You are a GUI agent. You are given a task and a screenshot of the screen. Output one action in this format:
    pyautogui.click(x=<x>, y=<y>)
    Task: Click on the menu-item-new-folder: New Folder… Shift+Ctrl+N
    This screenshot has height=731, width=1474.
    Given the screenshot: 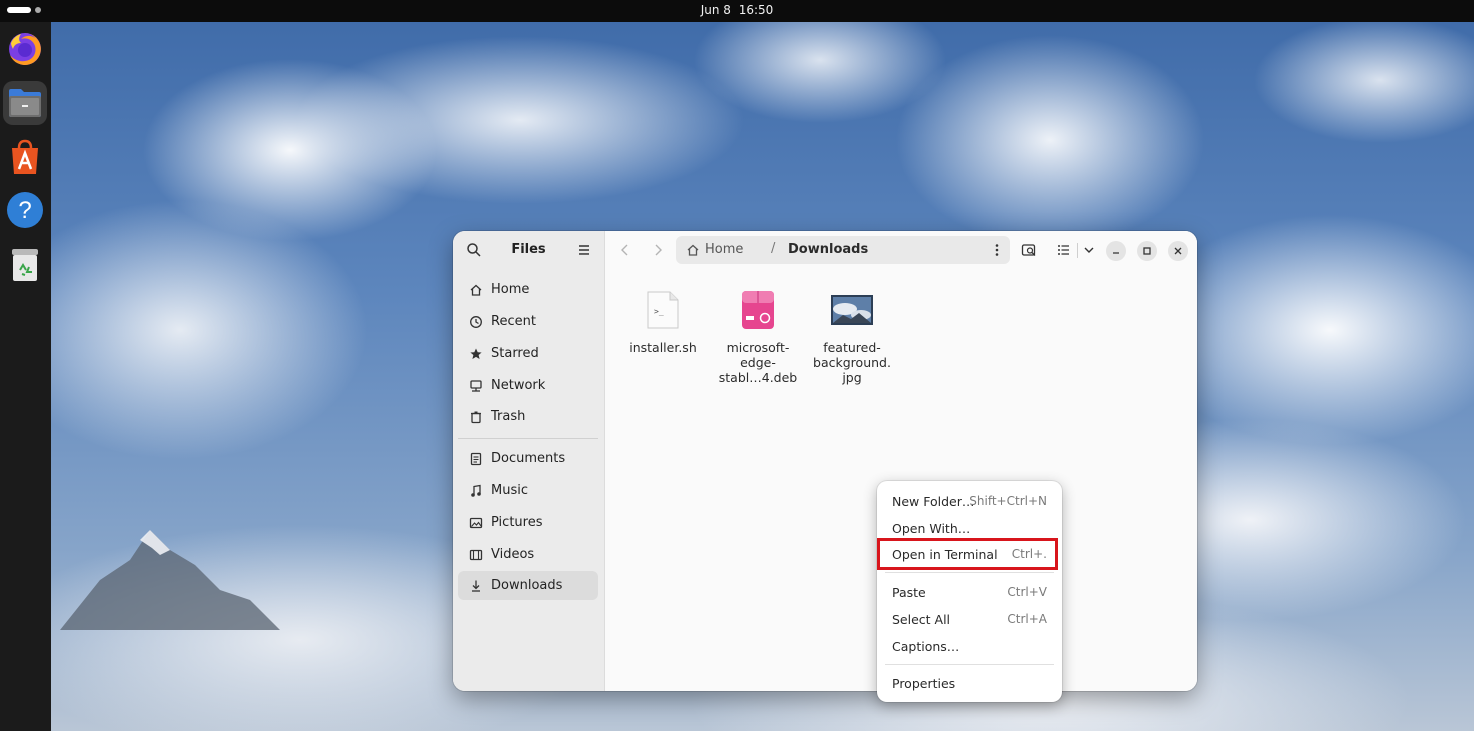 What is the action you would take?
    pyautogui.click(x=969, y=501)
    